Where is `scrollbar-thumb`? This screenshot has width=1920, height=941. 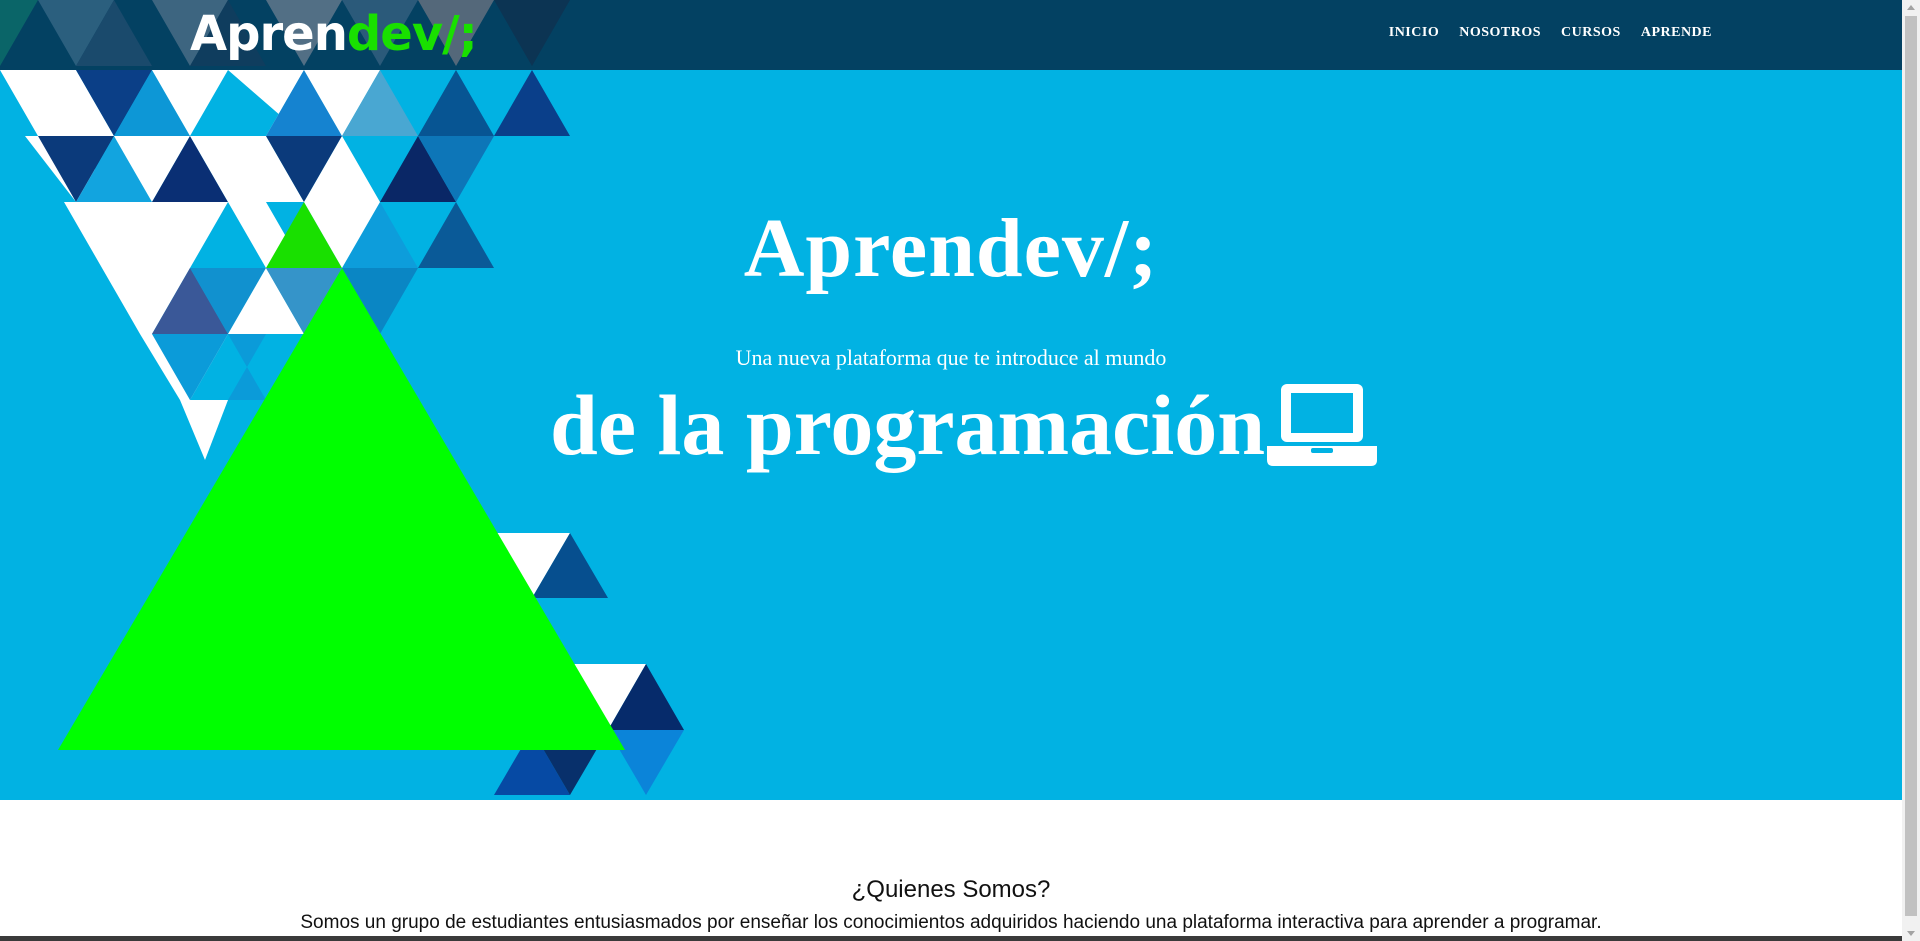 scrollbar-thumb is located at coordinates (1911, 466).